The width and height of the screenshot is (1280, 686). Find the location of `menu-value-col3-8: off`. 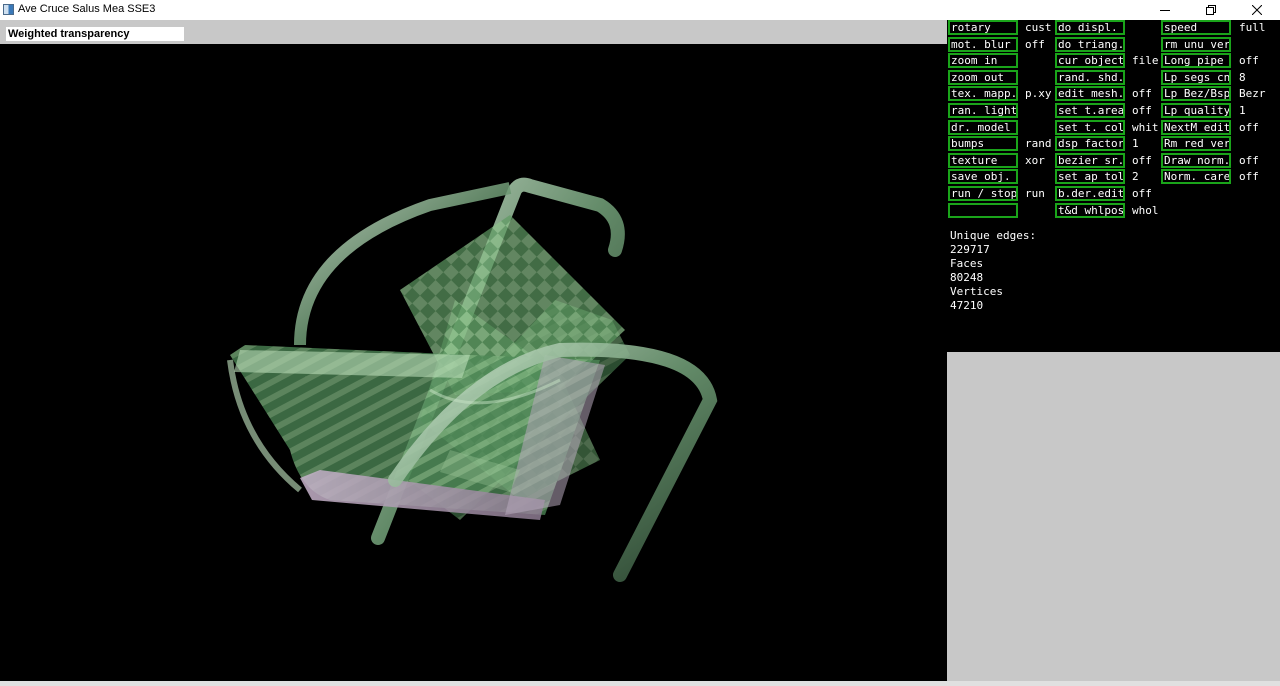

menu-value-col3-8: off is located at coordinates (1249, 160).